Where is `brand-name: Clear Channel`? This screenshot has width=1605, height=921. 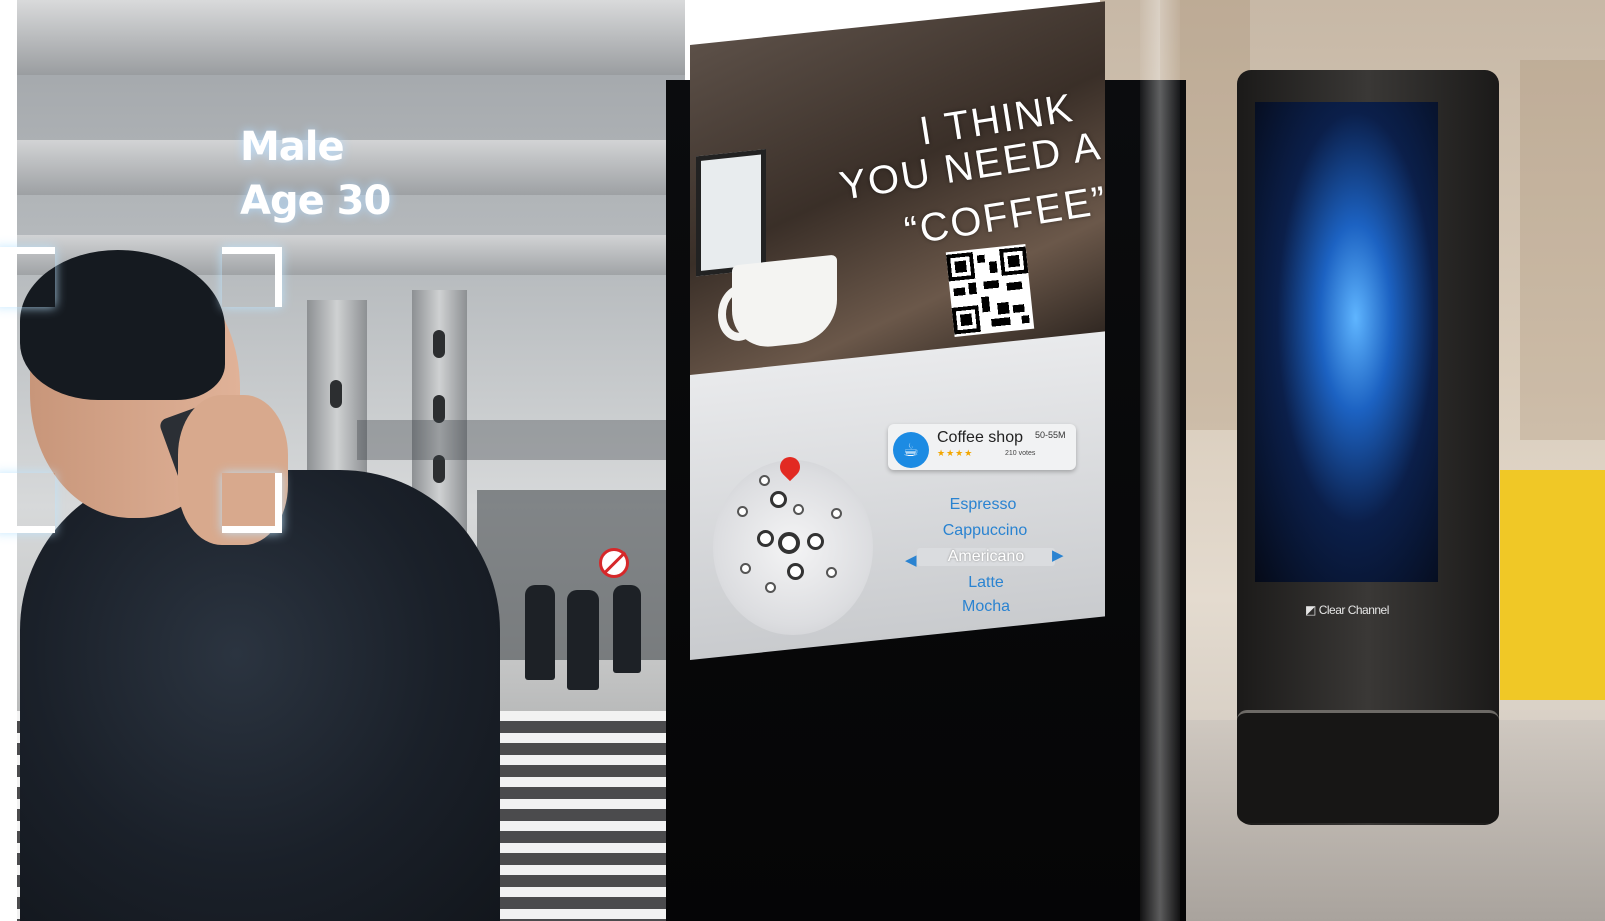 brand-name: Clear Channel is located at coordinates (1354, 610).